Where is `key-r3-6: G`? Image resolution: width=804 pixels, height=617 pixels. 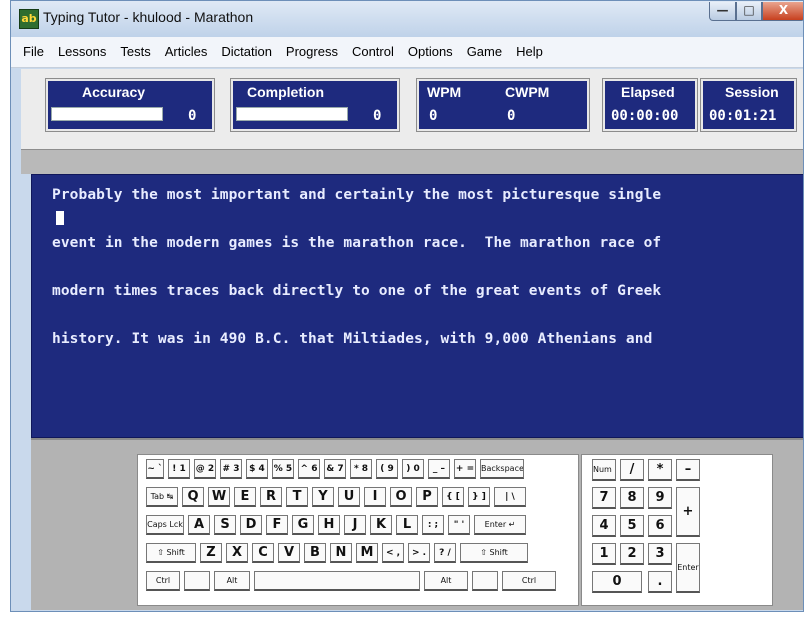
key-r3-6: G is located at coordinates (303, 525).